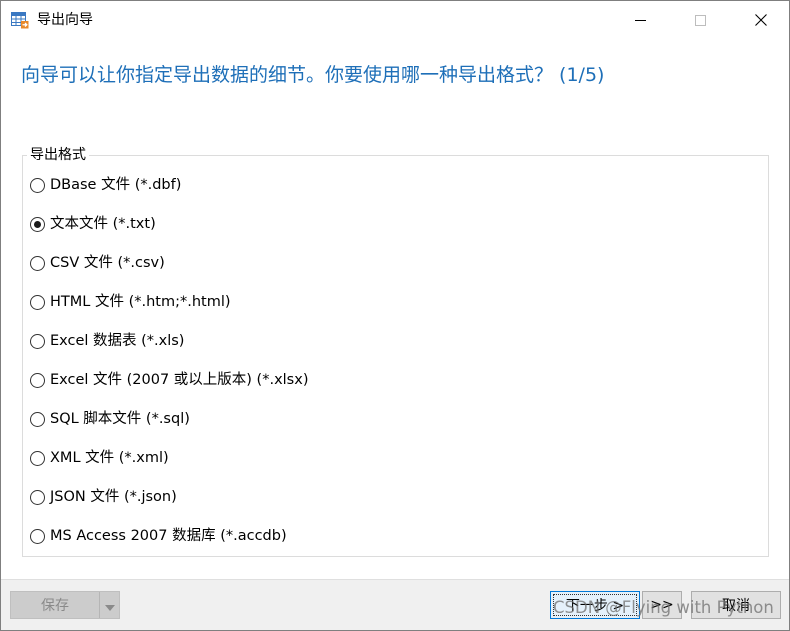 This screenshot has height=631, width=790. What do you see at coordinates (37, 497) in the screenshot?
I see `radio-json` at bounding box center [37, 497].